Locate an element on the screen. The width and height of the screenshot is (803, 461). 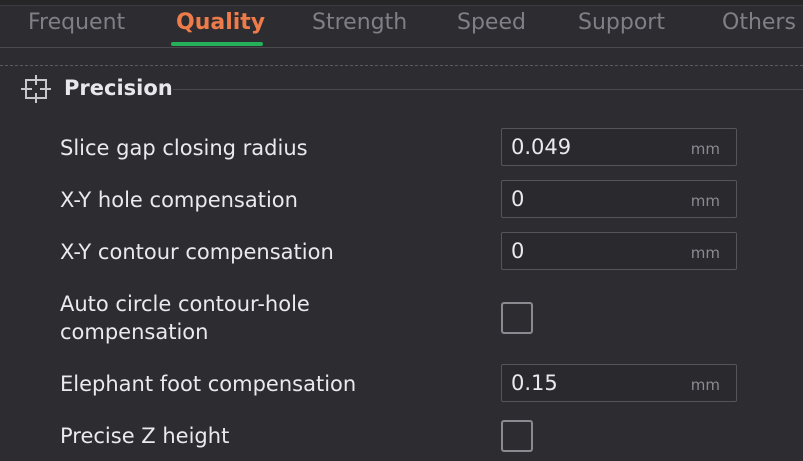
xy-hole-compensation-input is located at coordinates (591, 199).